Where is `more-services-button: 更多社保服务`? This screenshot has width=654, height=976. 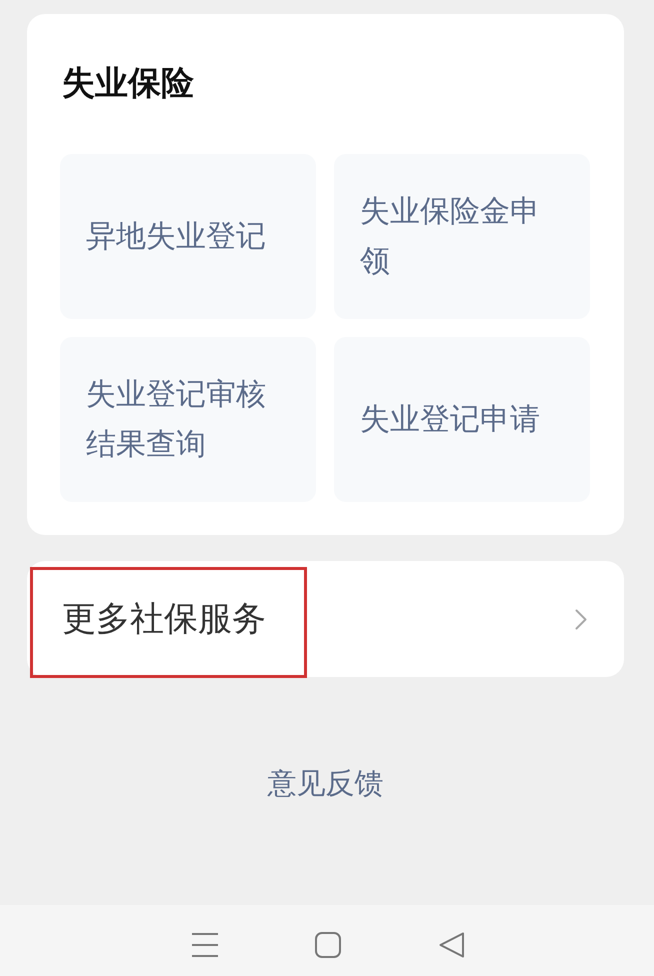 more-services-button: 更多社保服务 is located at coordinates (325, 619).